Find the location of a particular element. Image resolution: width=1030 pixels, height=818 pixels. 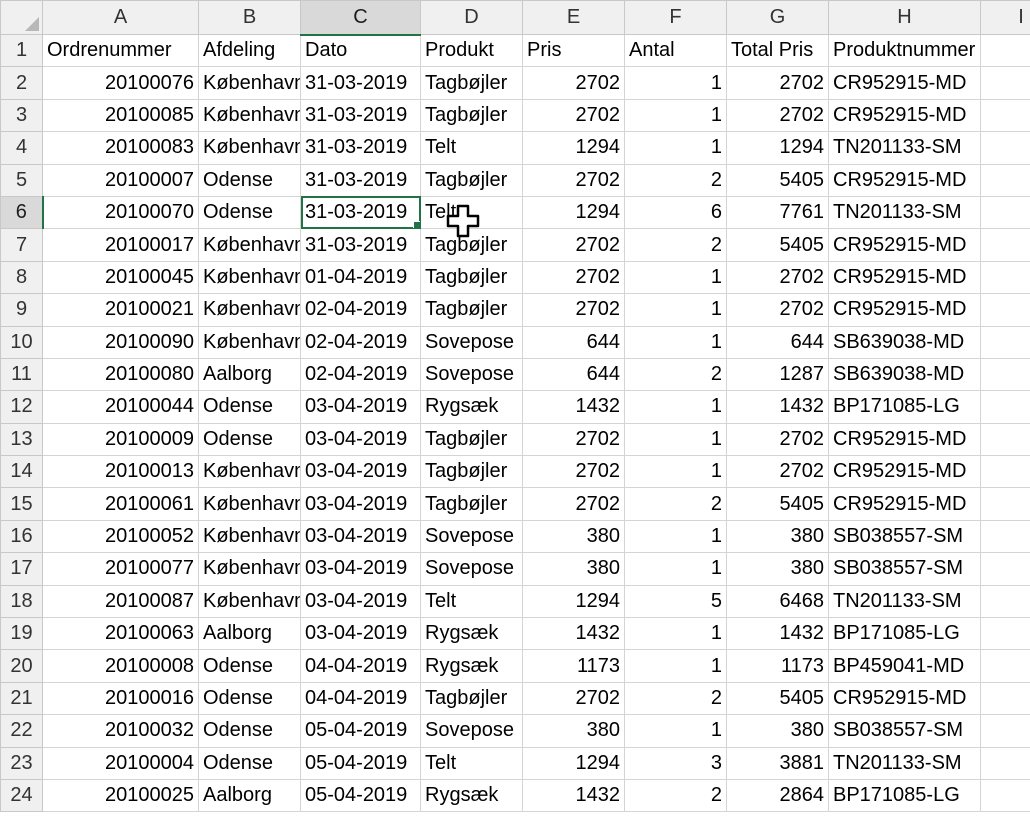

cell-b5: Odense is located at coordinates (249, 180).